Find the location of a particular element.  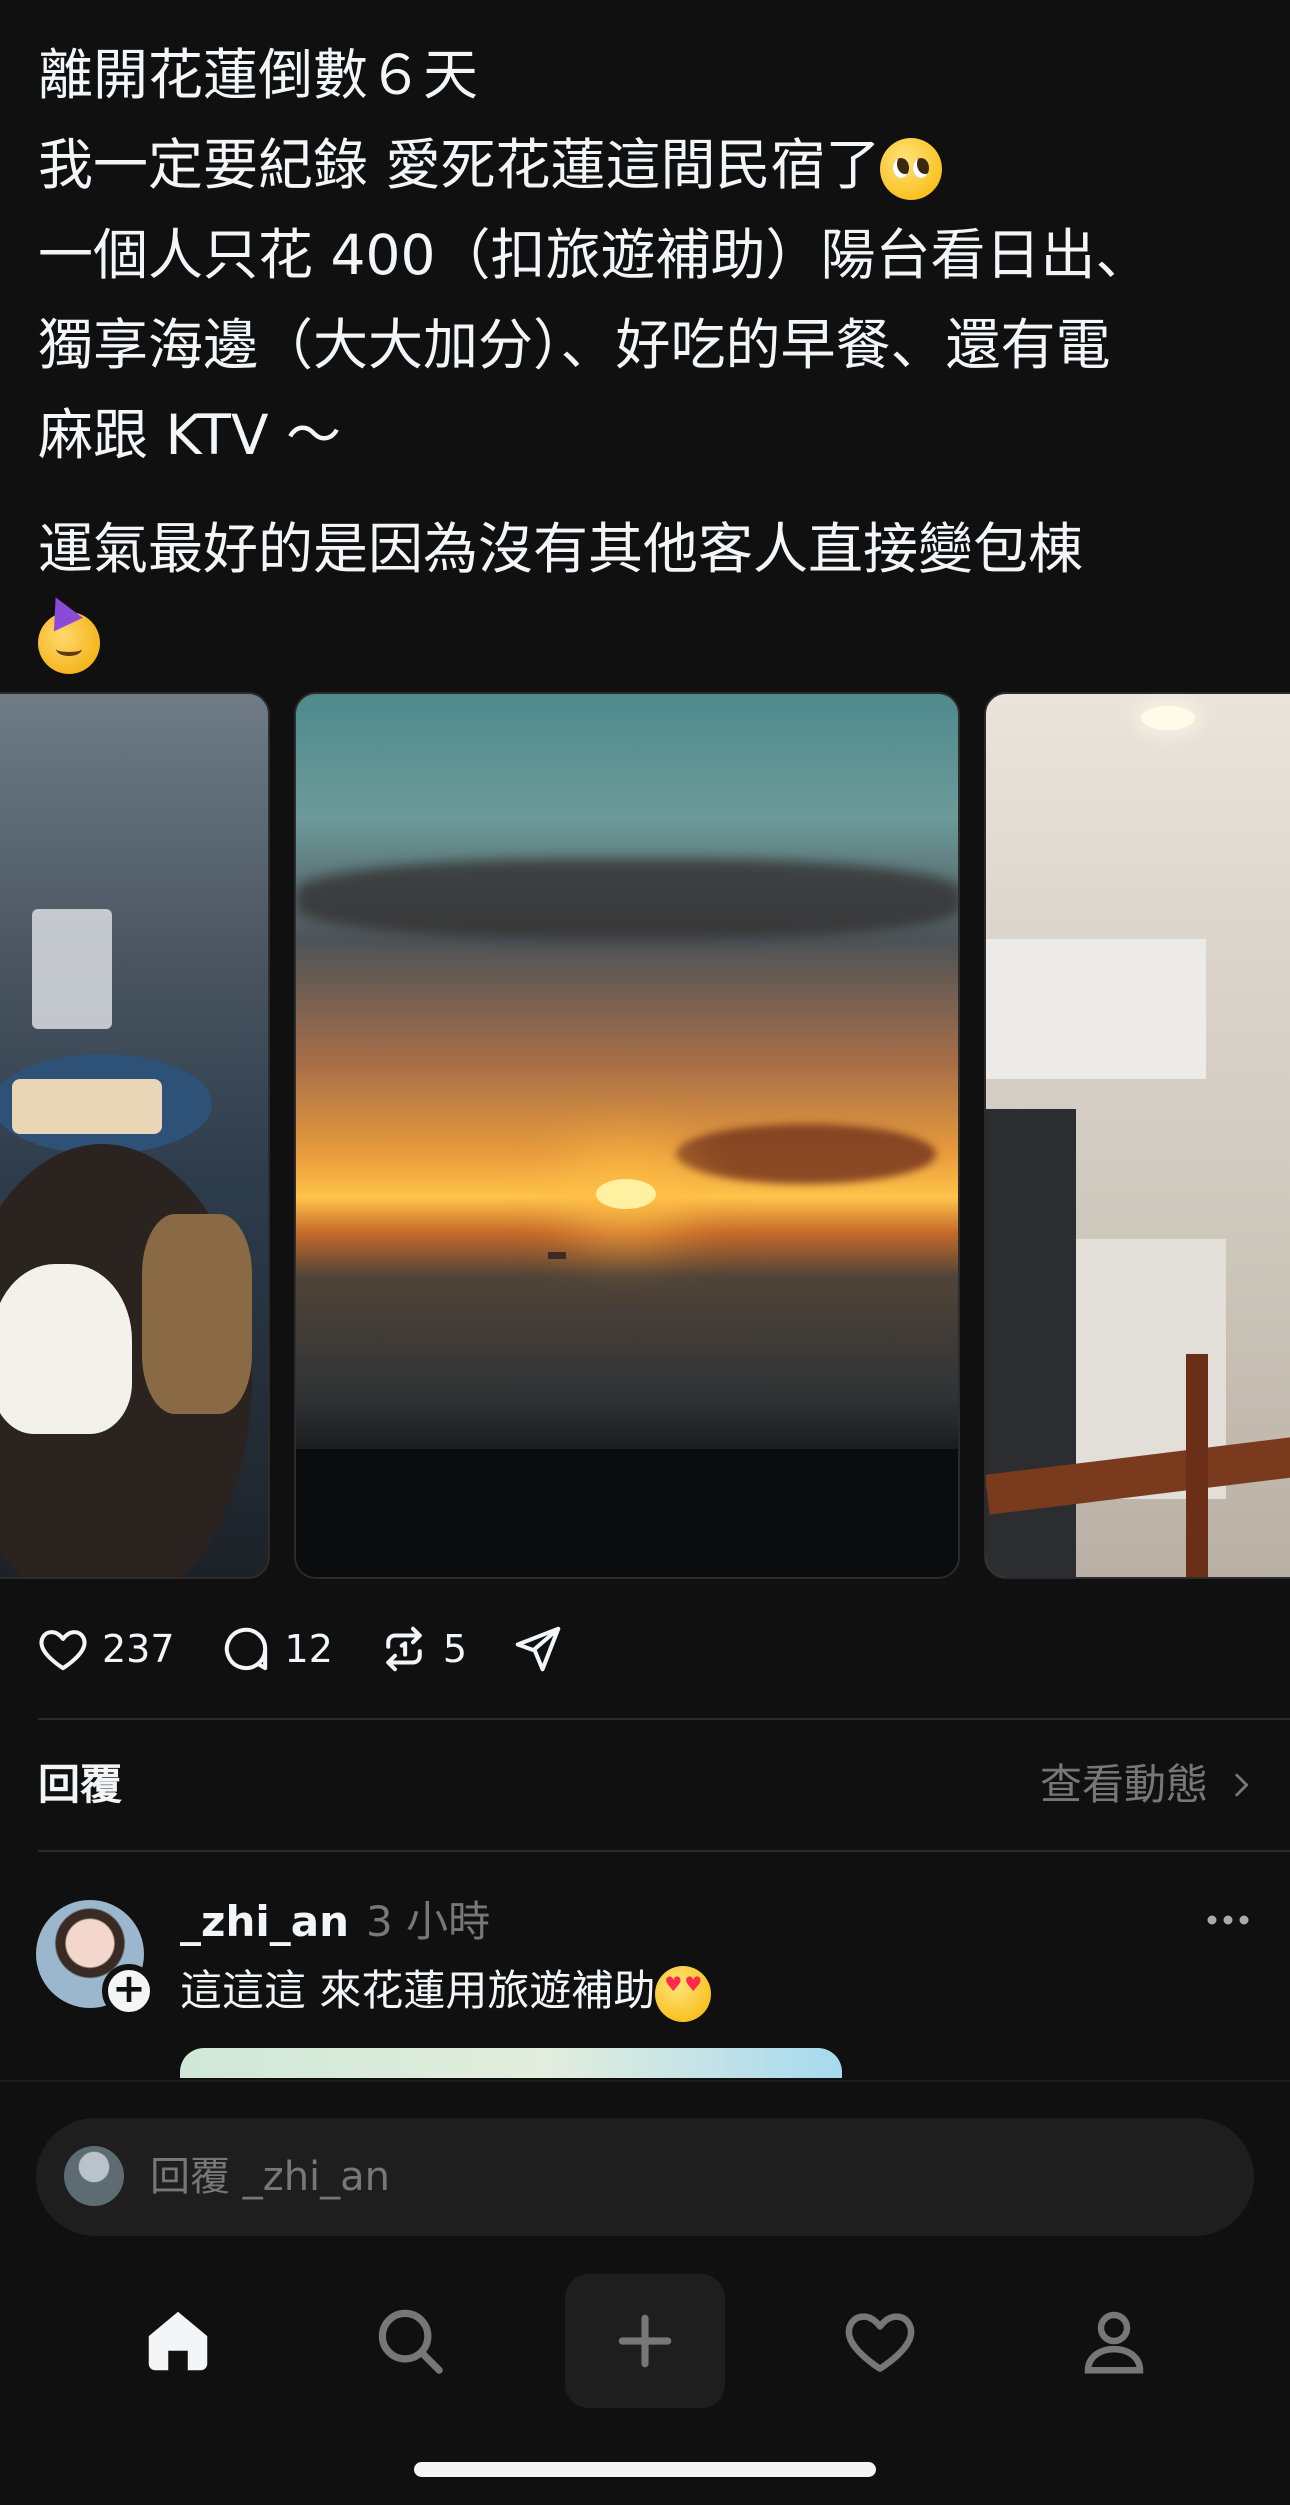

post-paragraph-2-text: 運氣最好的是因為沒有其他客人直接變包棟 is located at coordinates (561, 549).